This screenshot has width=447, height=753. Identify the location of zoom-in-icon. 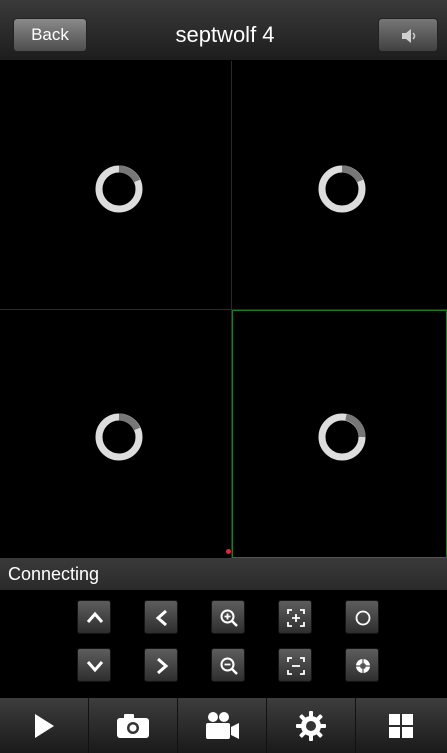
(229, 618).